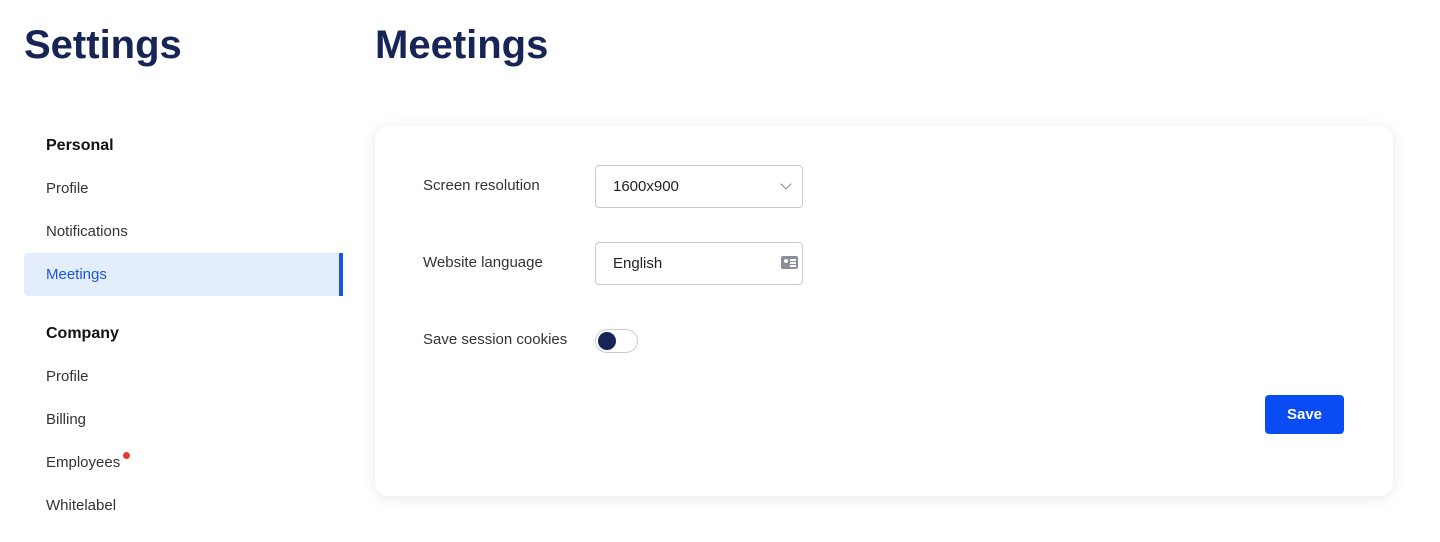 This screenshot has height=542, width=1440. Describe the element at coordinates (183, 274) in the screenshot. I see `sidebar-item-meetings: Meetings` at that location.